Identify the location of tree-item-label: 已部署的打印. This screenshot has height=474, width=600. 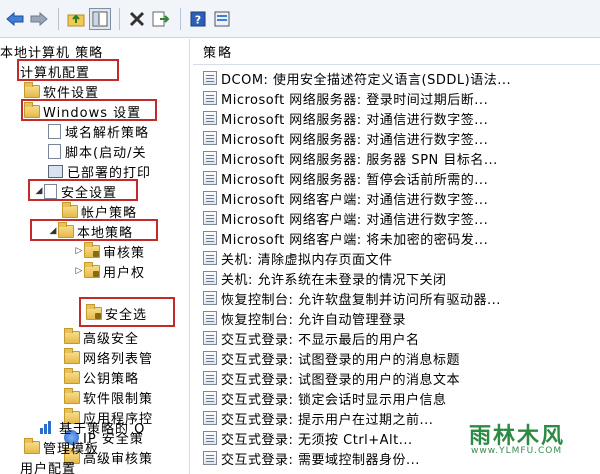
(109, 173).